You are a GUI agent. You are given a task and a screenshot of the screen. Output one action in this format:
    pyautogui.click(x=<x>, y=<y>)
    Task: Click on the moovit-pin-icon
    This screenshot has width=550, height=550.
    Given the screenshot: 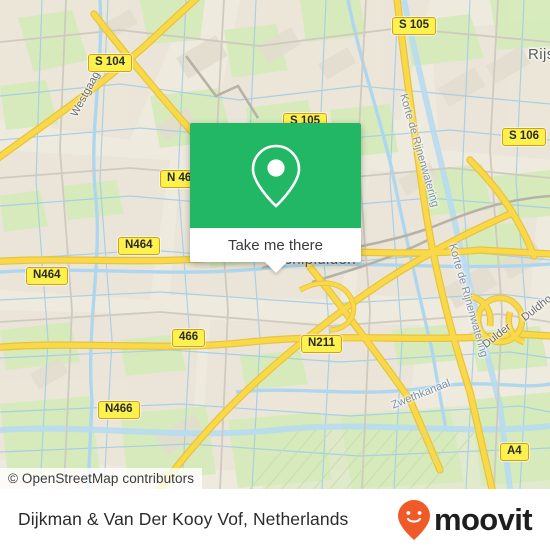 What is the action you would take?
    pyautogui.click(x=413, y=519)
    